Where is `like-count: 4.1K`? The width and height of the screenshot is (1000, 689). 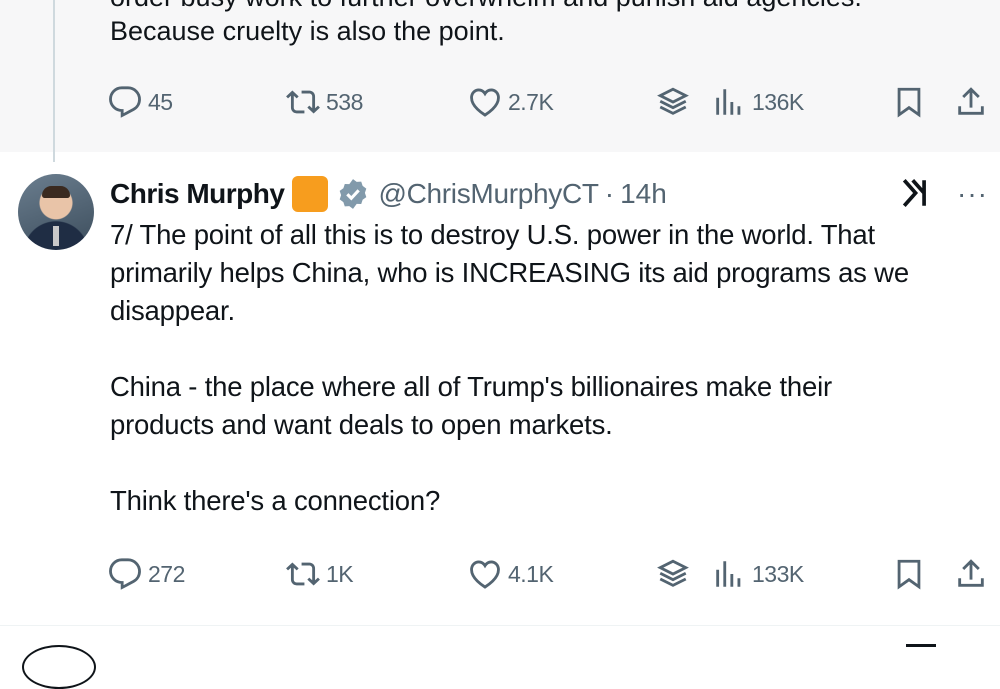 like-count: 4.1K is located at coordinates (531, 573).